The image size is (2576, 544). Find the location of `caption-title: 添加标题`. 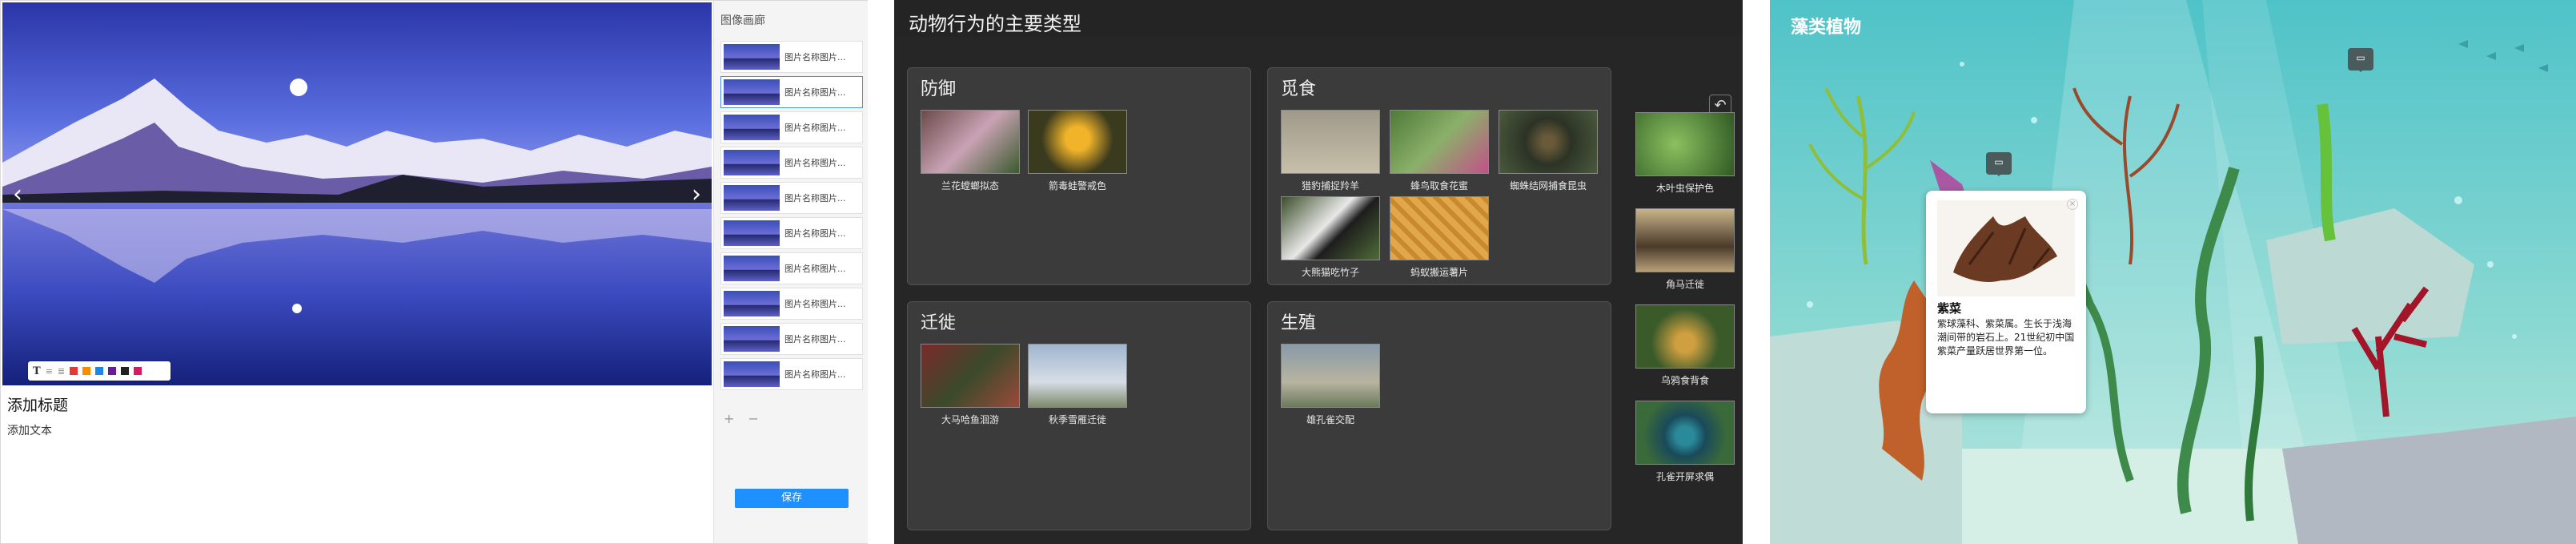

caption-title: 添加标题 is located at coordinates (37, 404).